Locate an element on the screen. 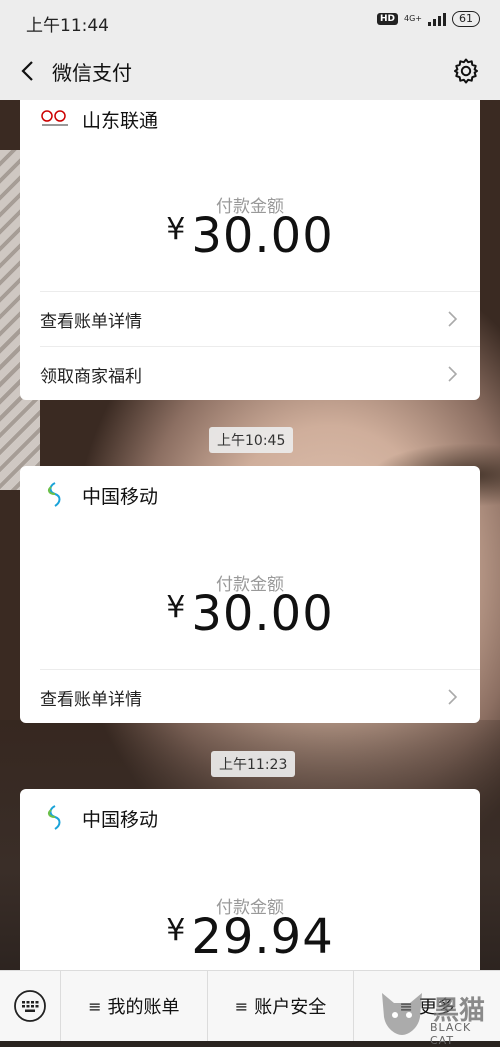 The width and height of the screenshot is (500, 1047). action-label: 领取商家福利 is located at coordinates (91, 376).